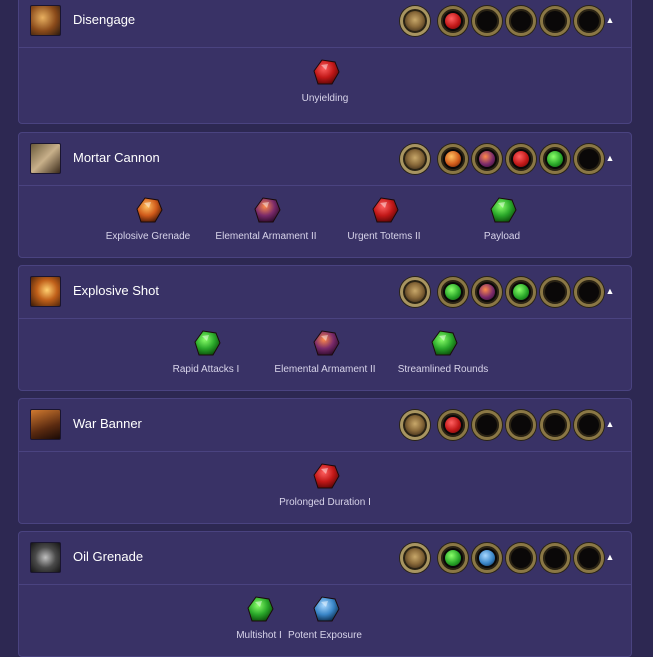 The height and width of the screenshot is (657, 653). I want to click on skill-name: Mortar Cannon, so click(116, 157).